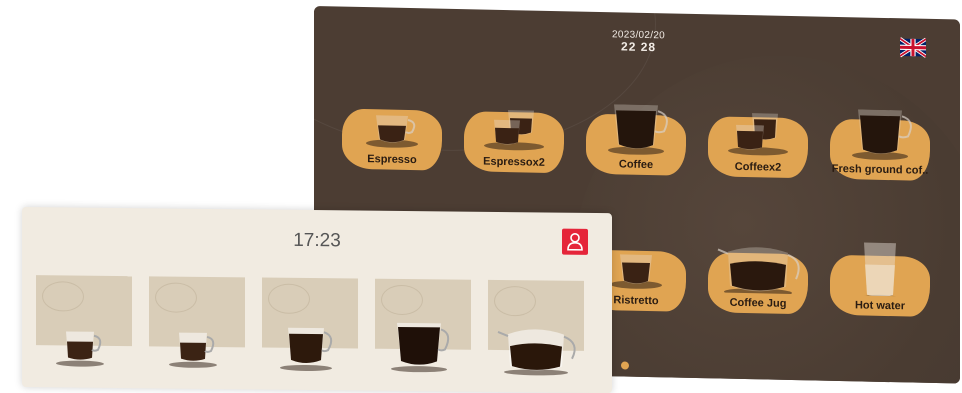 This screenshot has width=962, height=393. I want to click on drink-tile-coffeex2: Coffeex2, so click(760, 143).